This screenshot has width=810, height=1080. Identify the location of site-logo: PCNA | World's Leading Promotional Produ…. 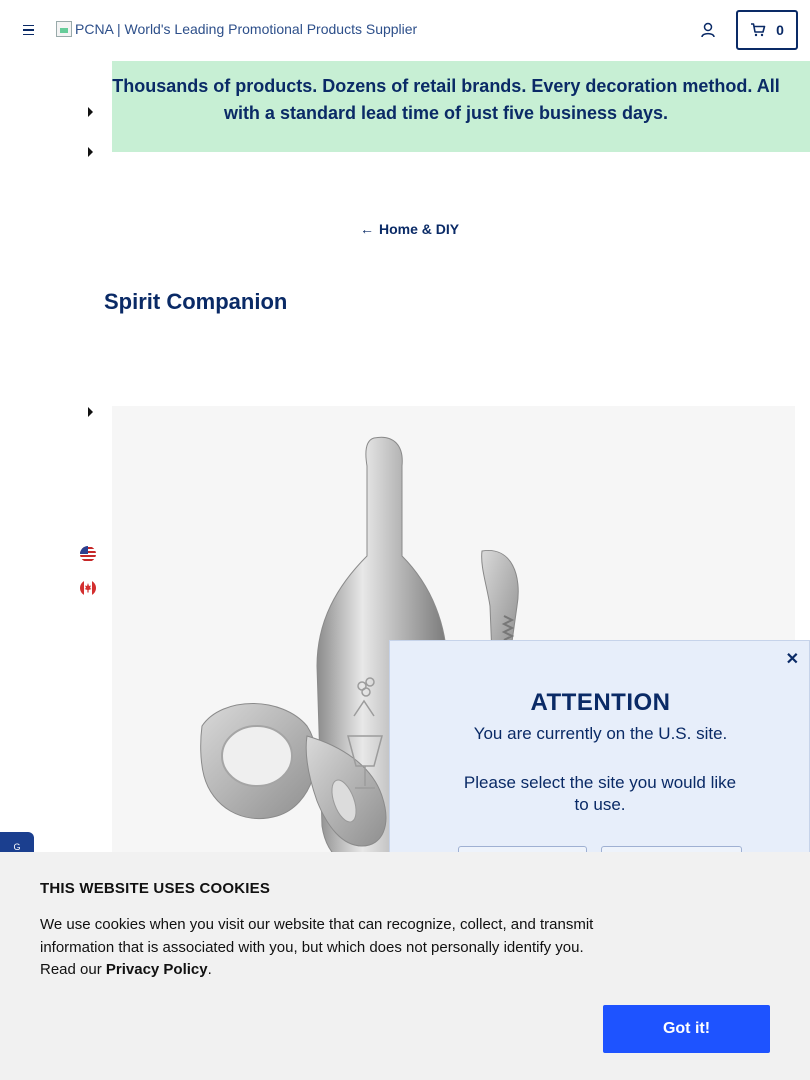
(236, 29).